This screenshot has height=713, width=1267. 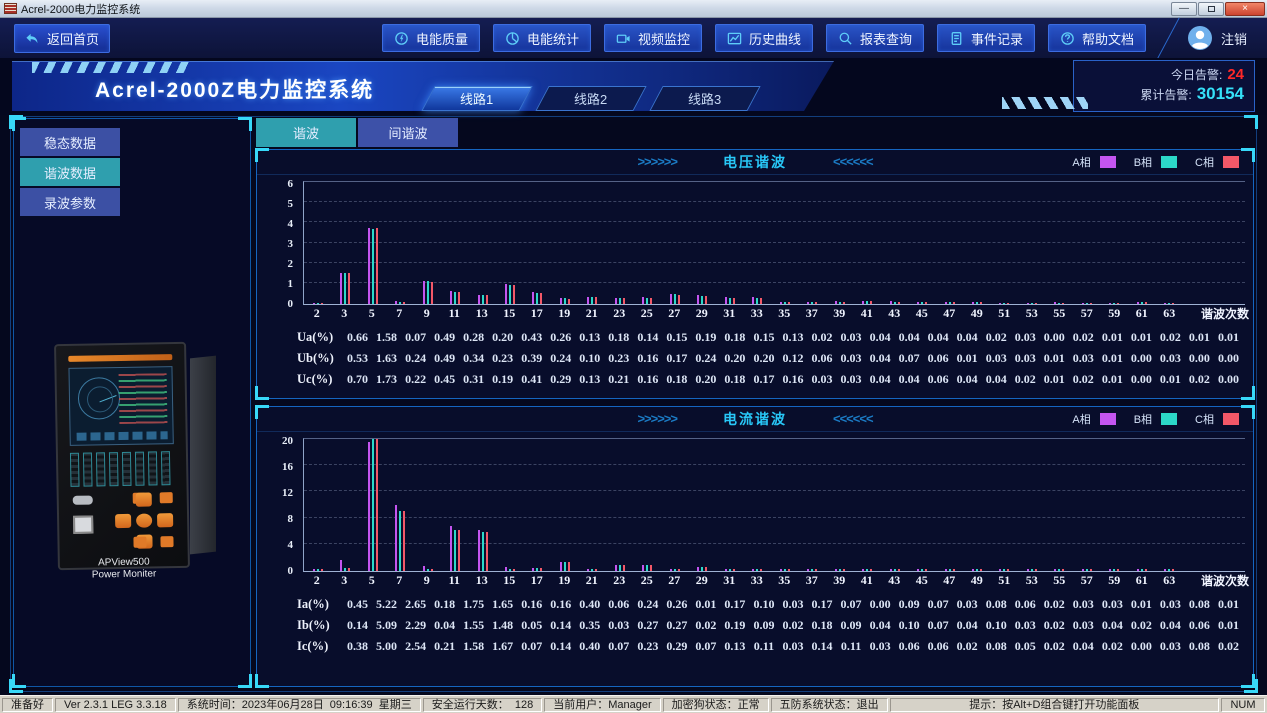 What do you see at coordinates (1245, 8) in the screenshot?
I see `close-button: ×` at bounding box center [1245, 8].